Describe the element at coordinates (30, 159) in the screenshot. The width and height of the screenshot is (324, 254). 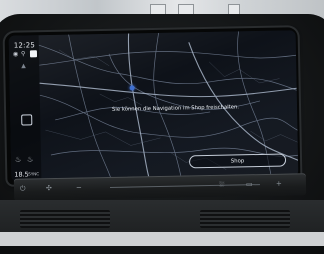
I see `seat-heating-passenger-icon: ♨` at that location.